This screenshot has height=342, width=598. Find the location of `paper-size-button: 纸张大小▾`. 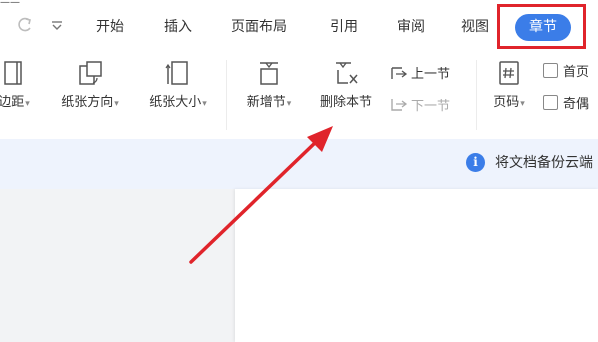

paper-size-button: 纸张大小▾ is located at coordinates (178, 85).